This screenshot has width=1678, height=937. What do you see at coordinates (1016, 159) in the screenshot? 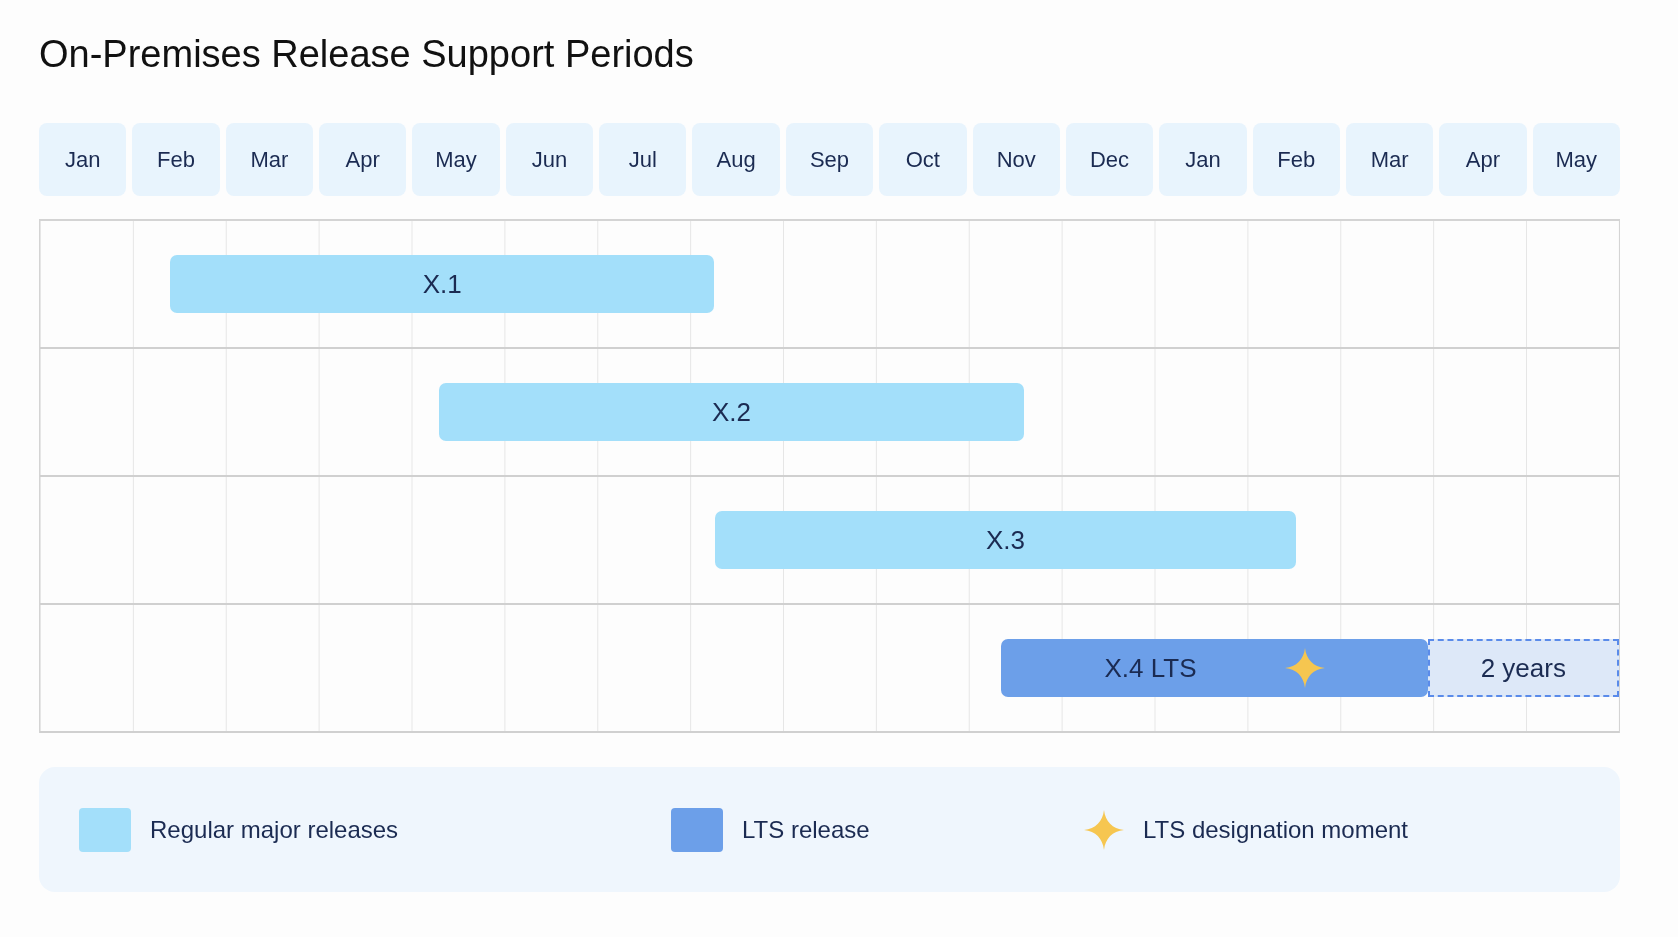
I see `month-header: Nov` at bounding box center [1016, 159].